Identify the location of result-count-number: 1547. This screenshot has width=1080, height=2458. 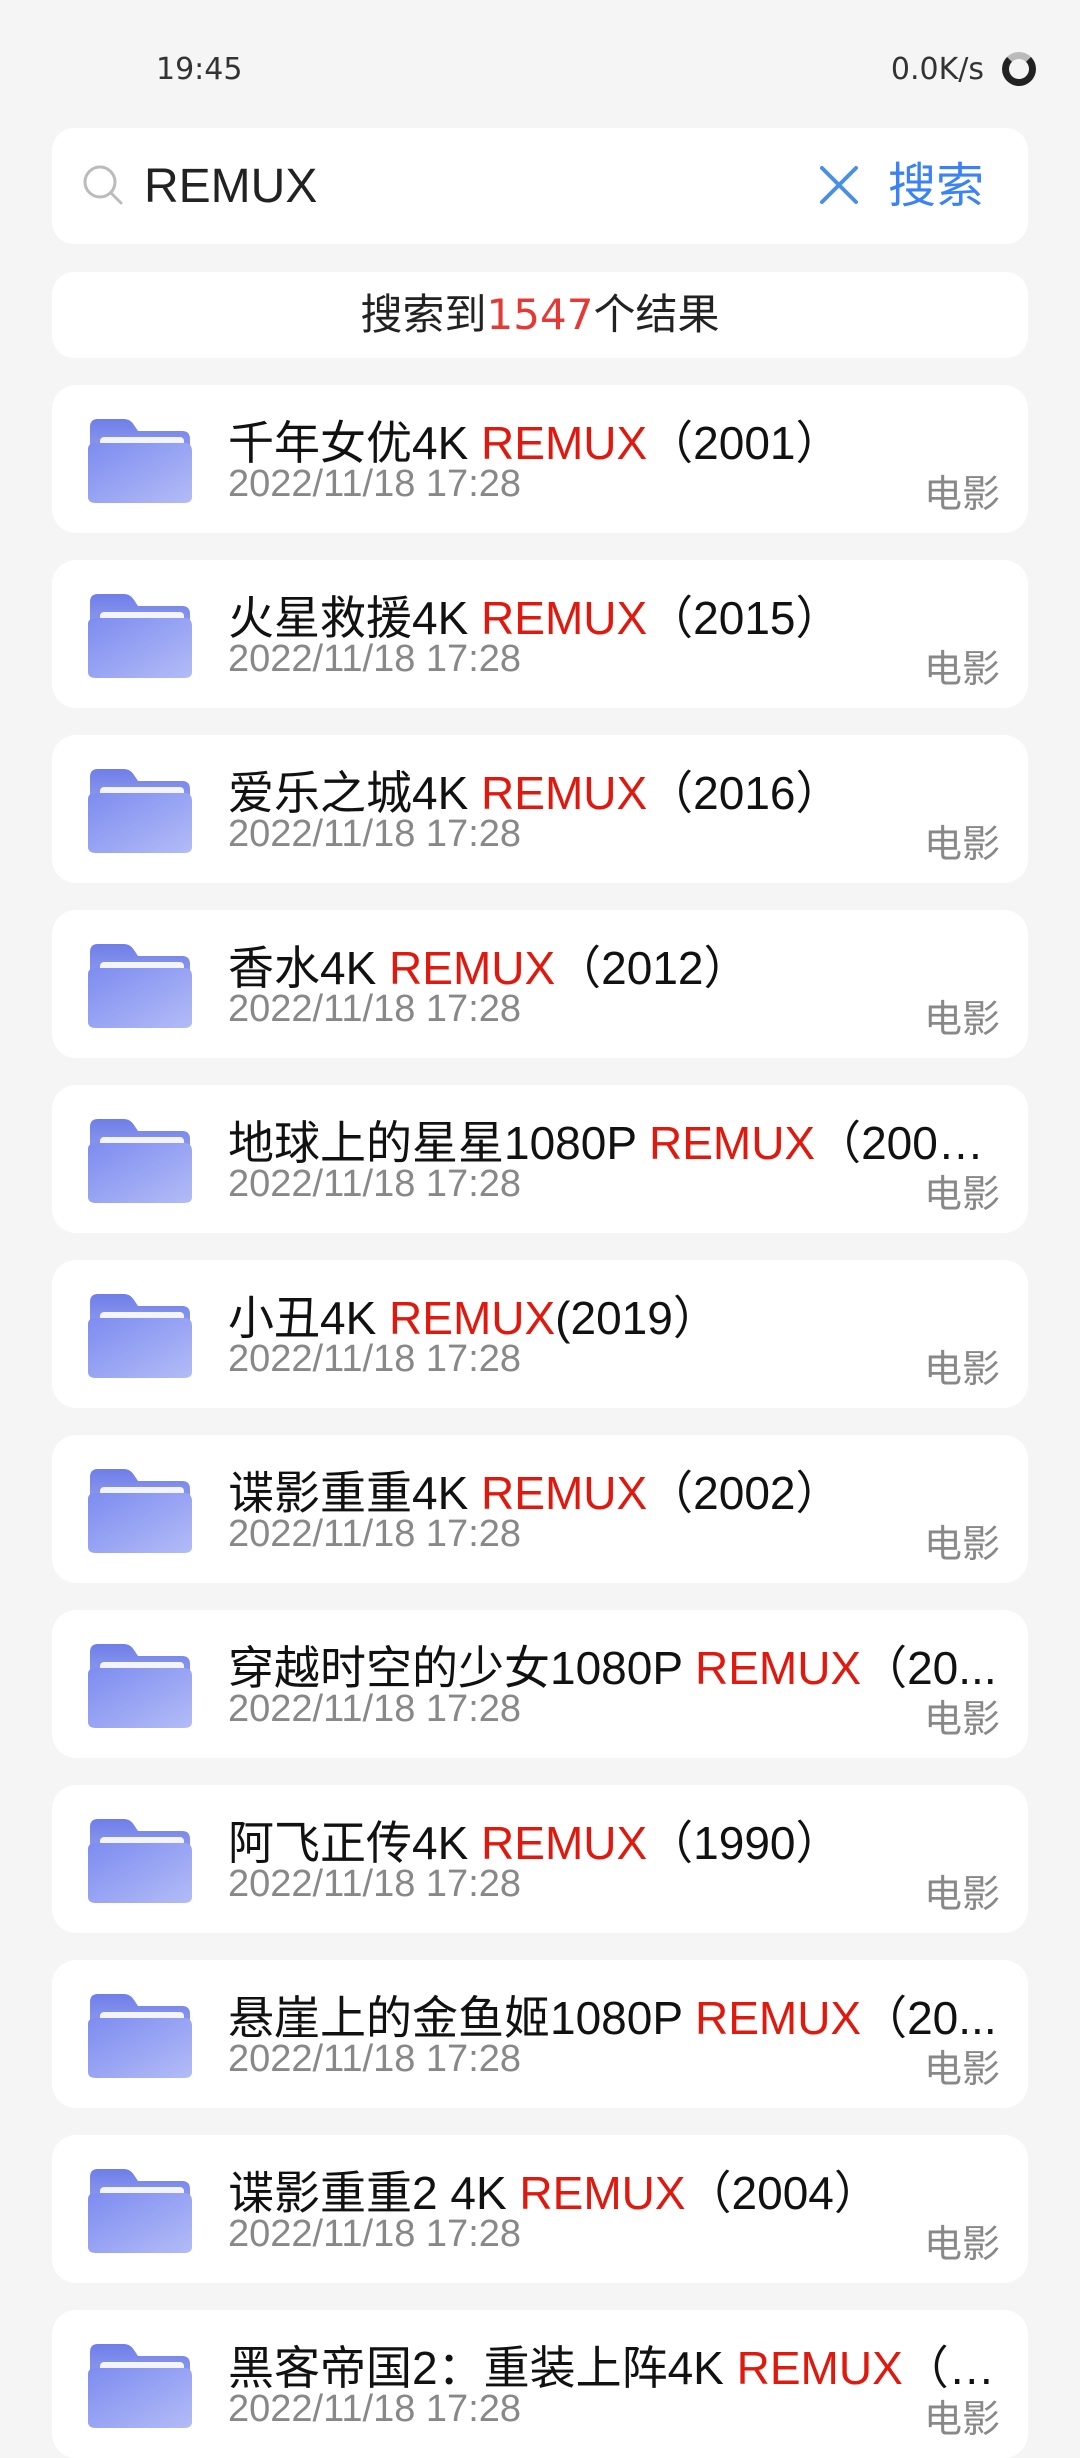
(540, 314).